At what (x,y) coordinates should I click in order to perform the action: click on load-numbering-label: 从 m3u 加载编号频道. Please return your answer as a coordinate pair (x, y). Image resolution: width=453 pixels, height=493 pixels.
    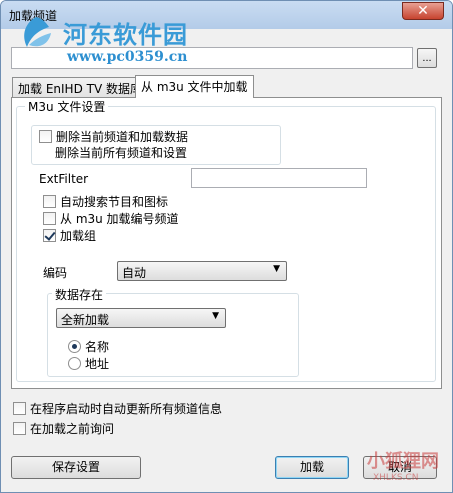
    Looking at the image, I should click on (119, 219).